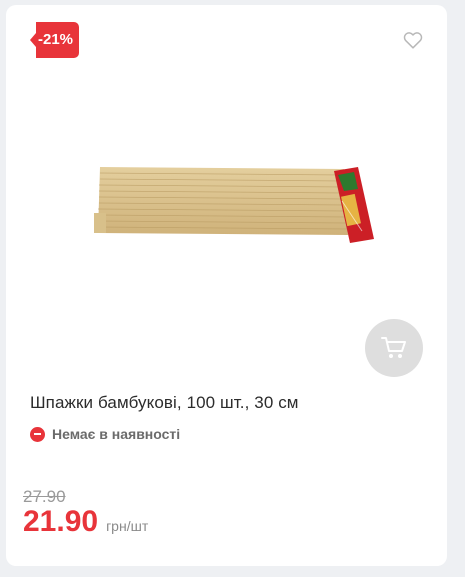  What do you see at coordinates (61, 521) in the screenshot?
I see `current-price: 21.90` at bounding box center [61, 521].